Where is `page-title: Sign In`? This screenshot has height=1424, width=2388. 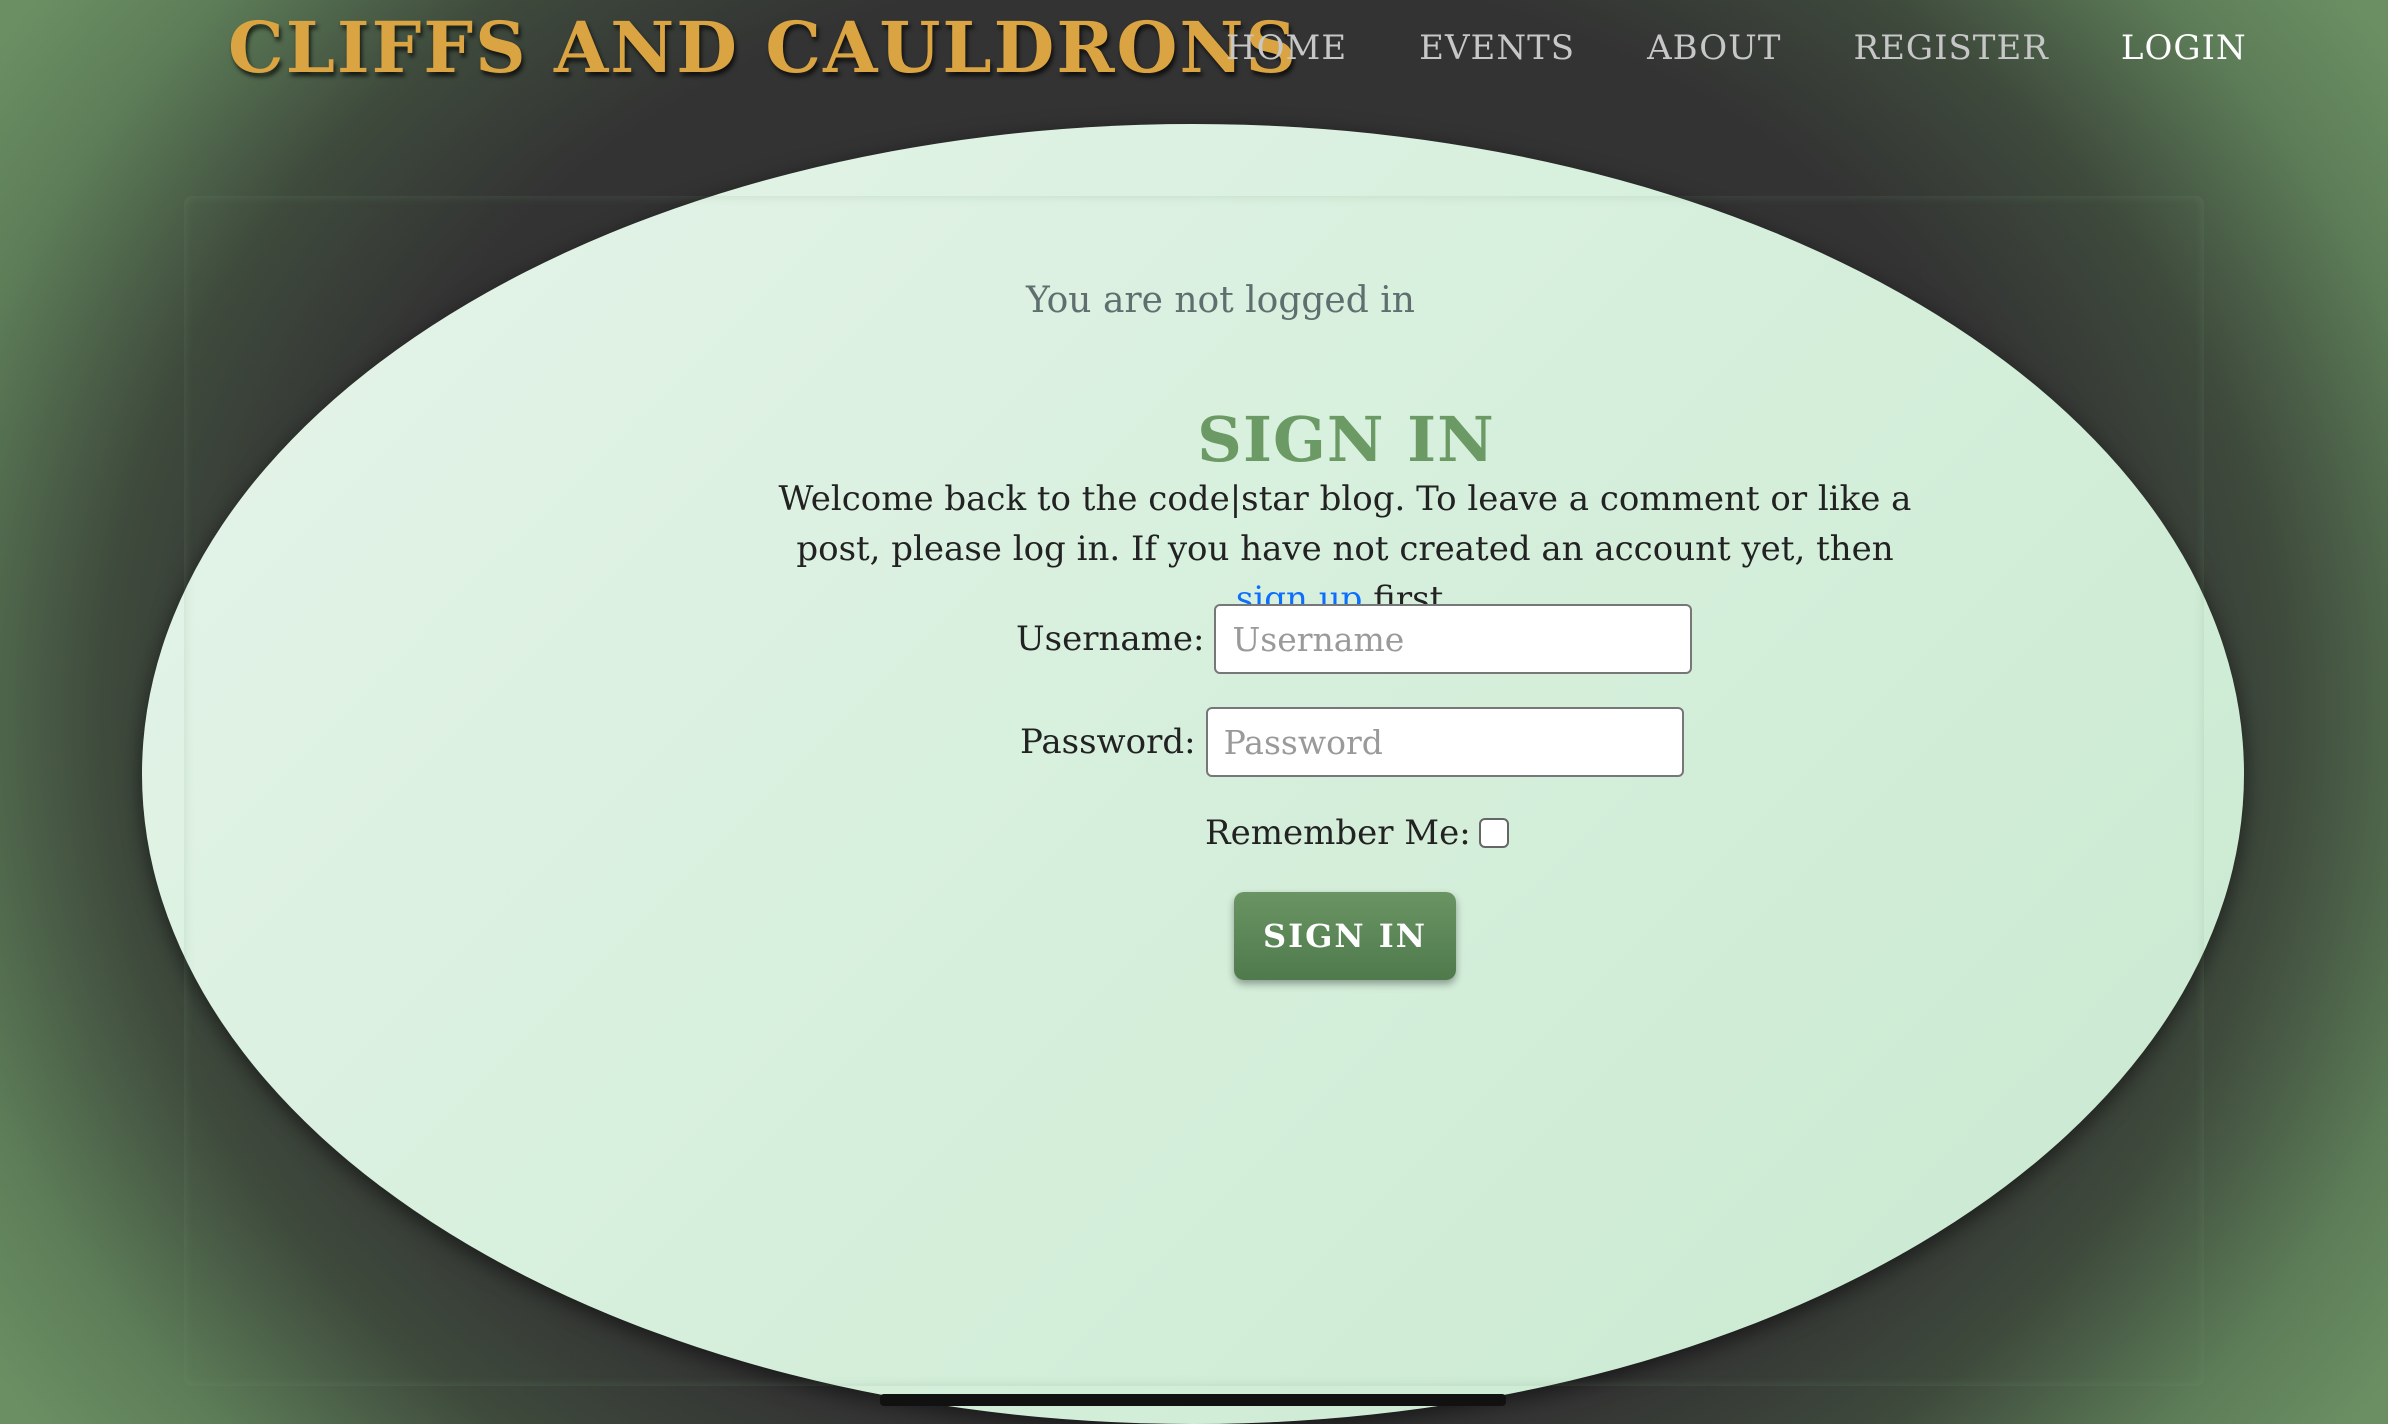 page-title: Sign In is located at coordinates (1346, 440).